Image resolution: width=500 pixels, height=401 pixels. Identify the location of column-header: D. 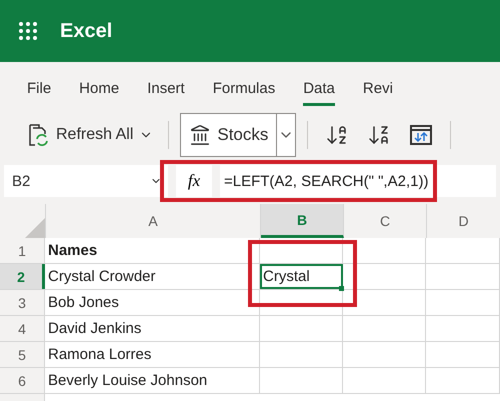
(463, 221).